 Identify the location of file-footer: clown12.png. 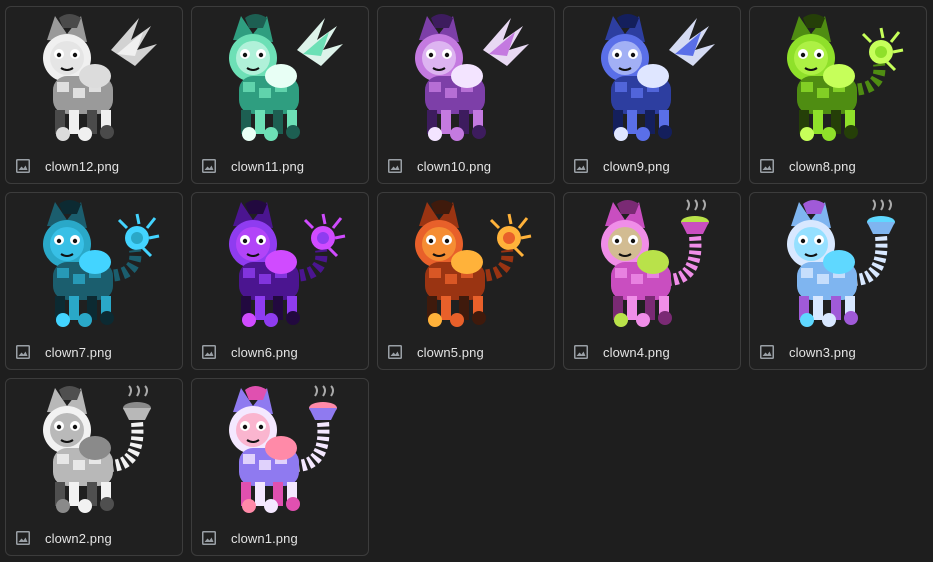
(67, 166).